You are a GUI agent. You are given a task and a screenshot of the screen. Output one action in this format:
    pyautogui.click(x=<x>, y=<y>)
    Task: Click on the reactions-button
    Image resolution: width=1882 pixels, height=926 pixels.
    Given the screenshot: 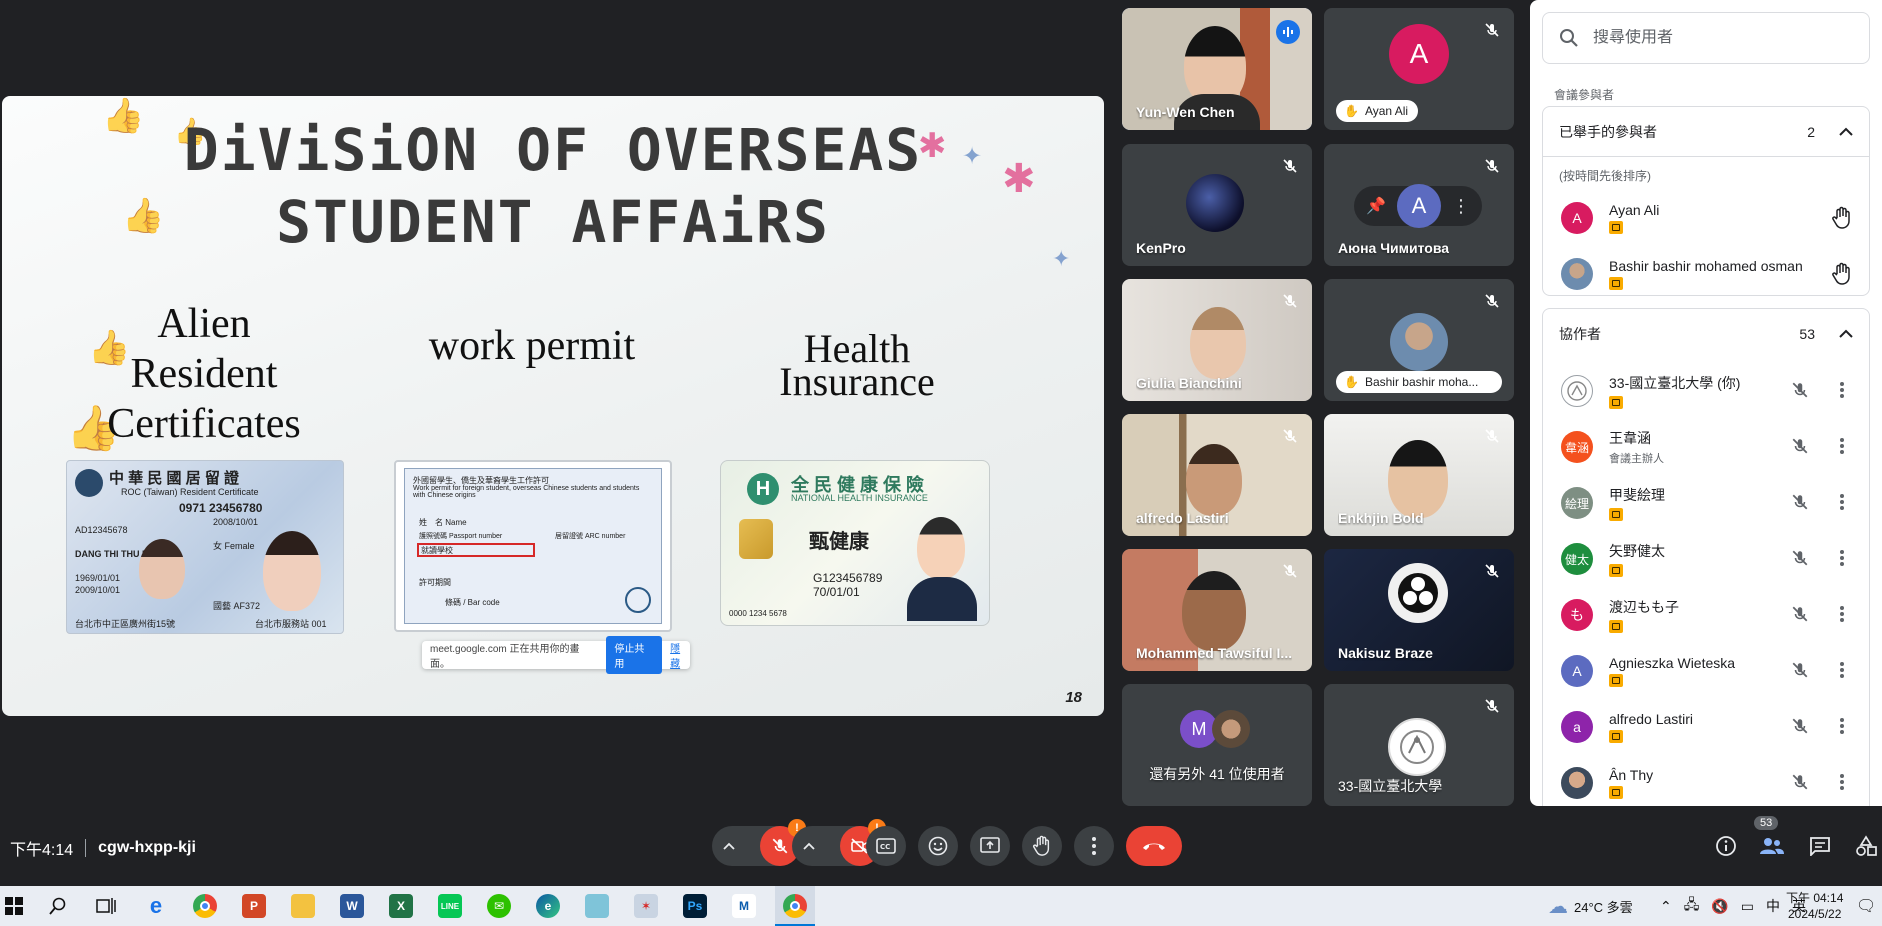 What is the action you would take?
    pyautogui.click(x=938, y=846)
    